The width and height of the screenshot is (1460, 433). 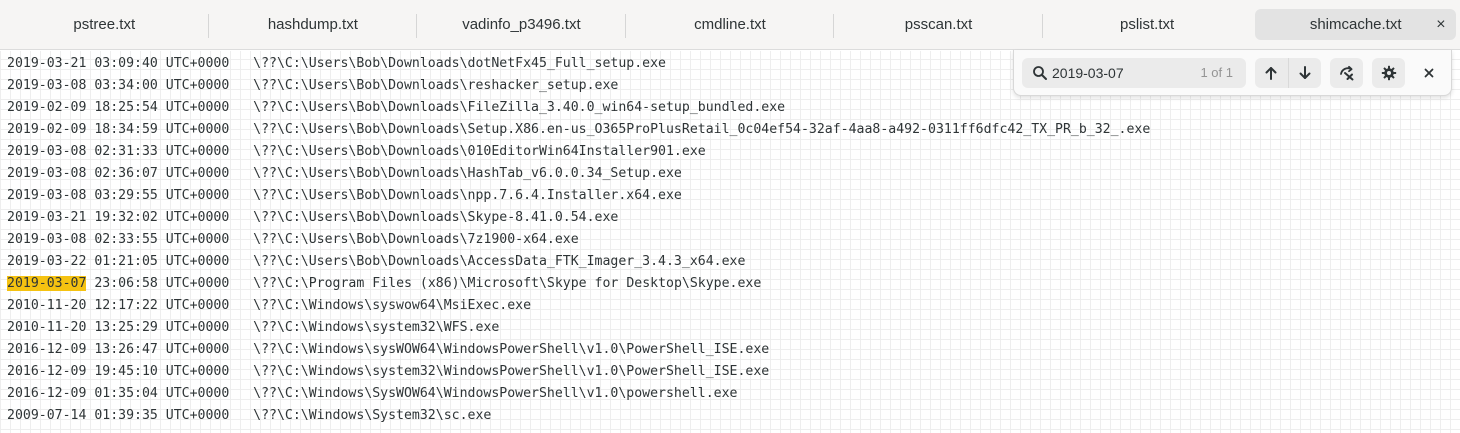 I want to click on line-timestamp: 2019-03-08 02:31:33 UTC+0000, so click(x=118, y=151).